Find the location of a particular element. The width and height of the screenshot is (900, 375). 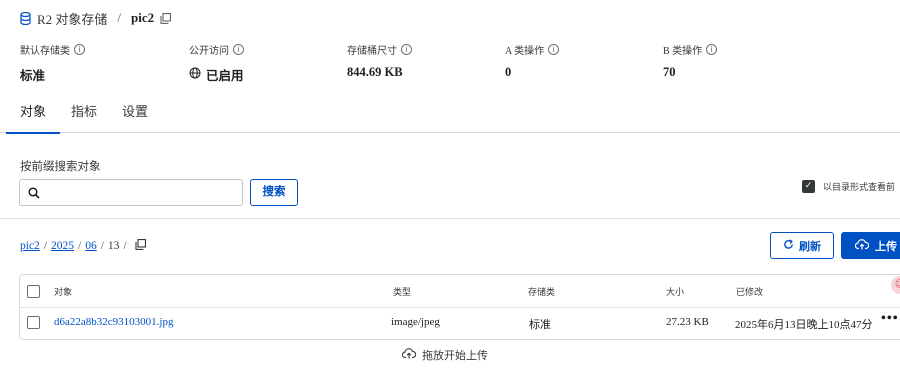

stat-public-access-value: 已启用 is located at coordinates (216, 74).